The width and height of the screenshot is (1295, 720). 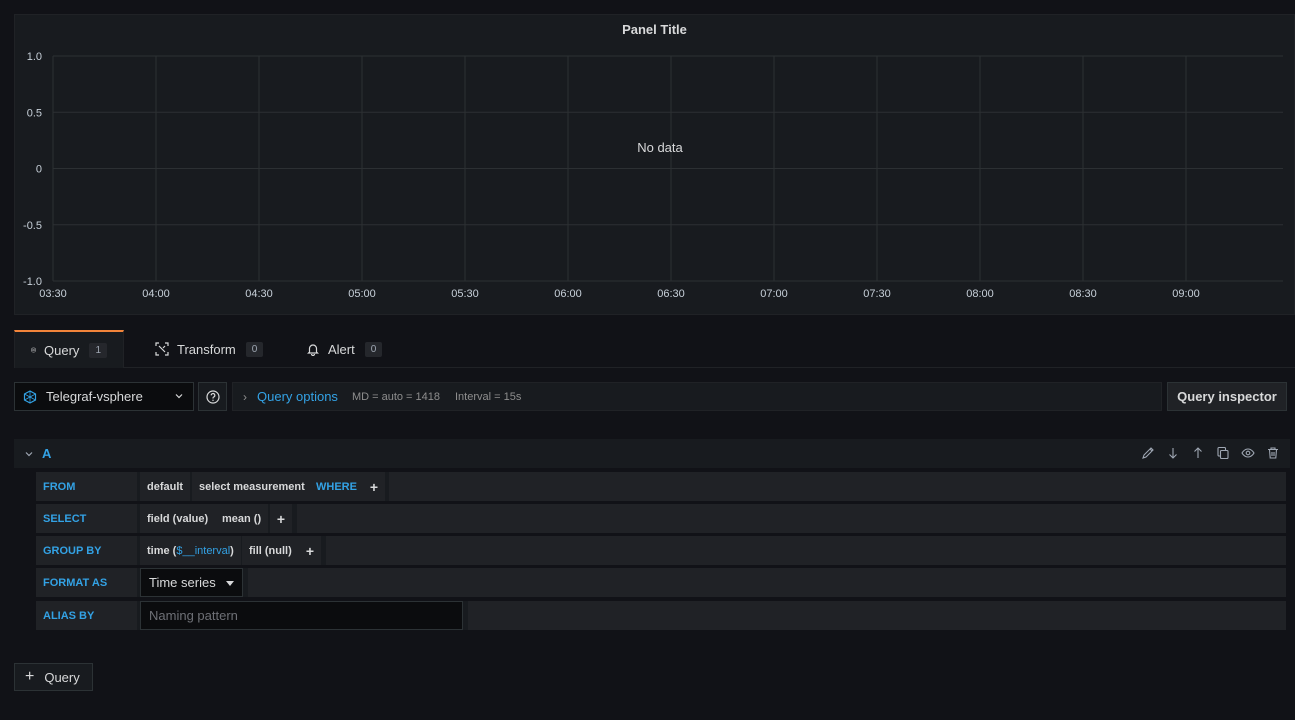 I want to click on y-tick-label: -1.0, so click(x=32, y=282).